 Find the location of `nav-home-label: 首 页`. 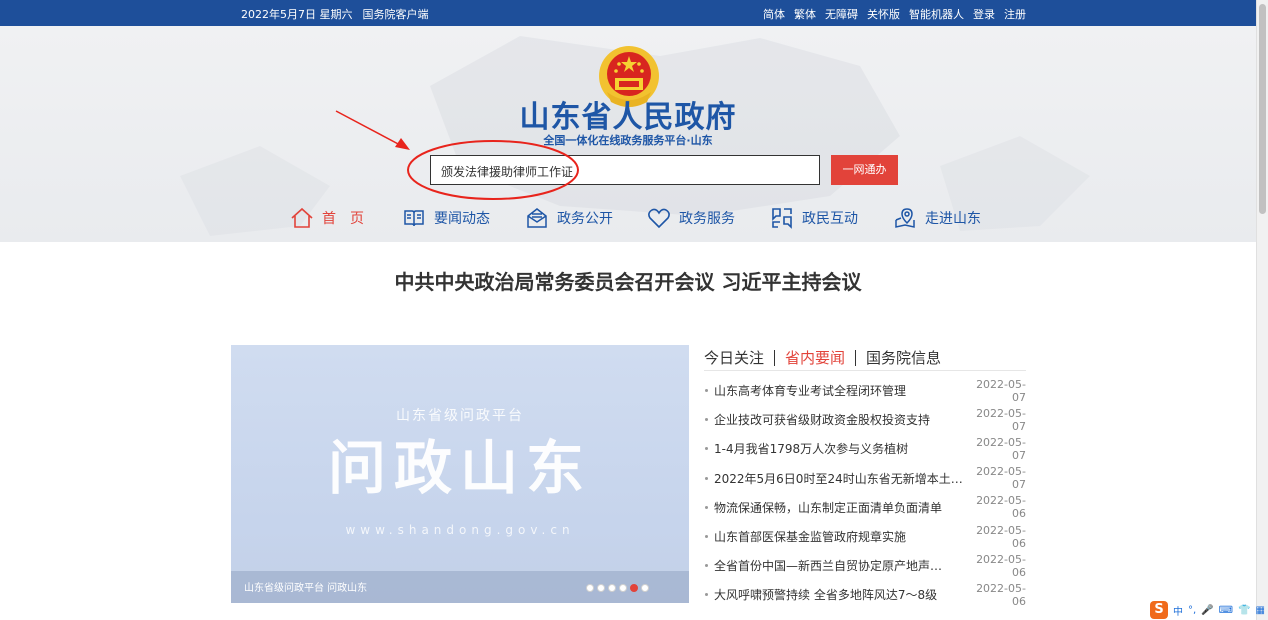

nav-home-label: 首 页 is located at coordinates (343, 219).